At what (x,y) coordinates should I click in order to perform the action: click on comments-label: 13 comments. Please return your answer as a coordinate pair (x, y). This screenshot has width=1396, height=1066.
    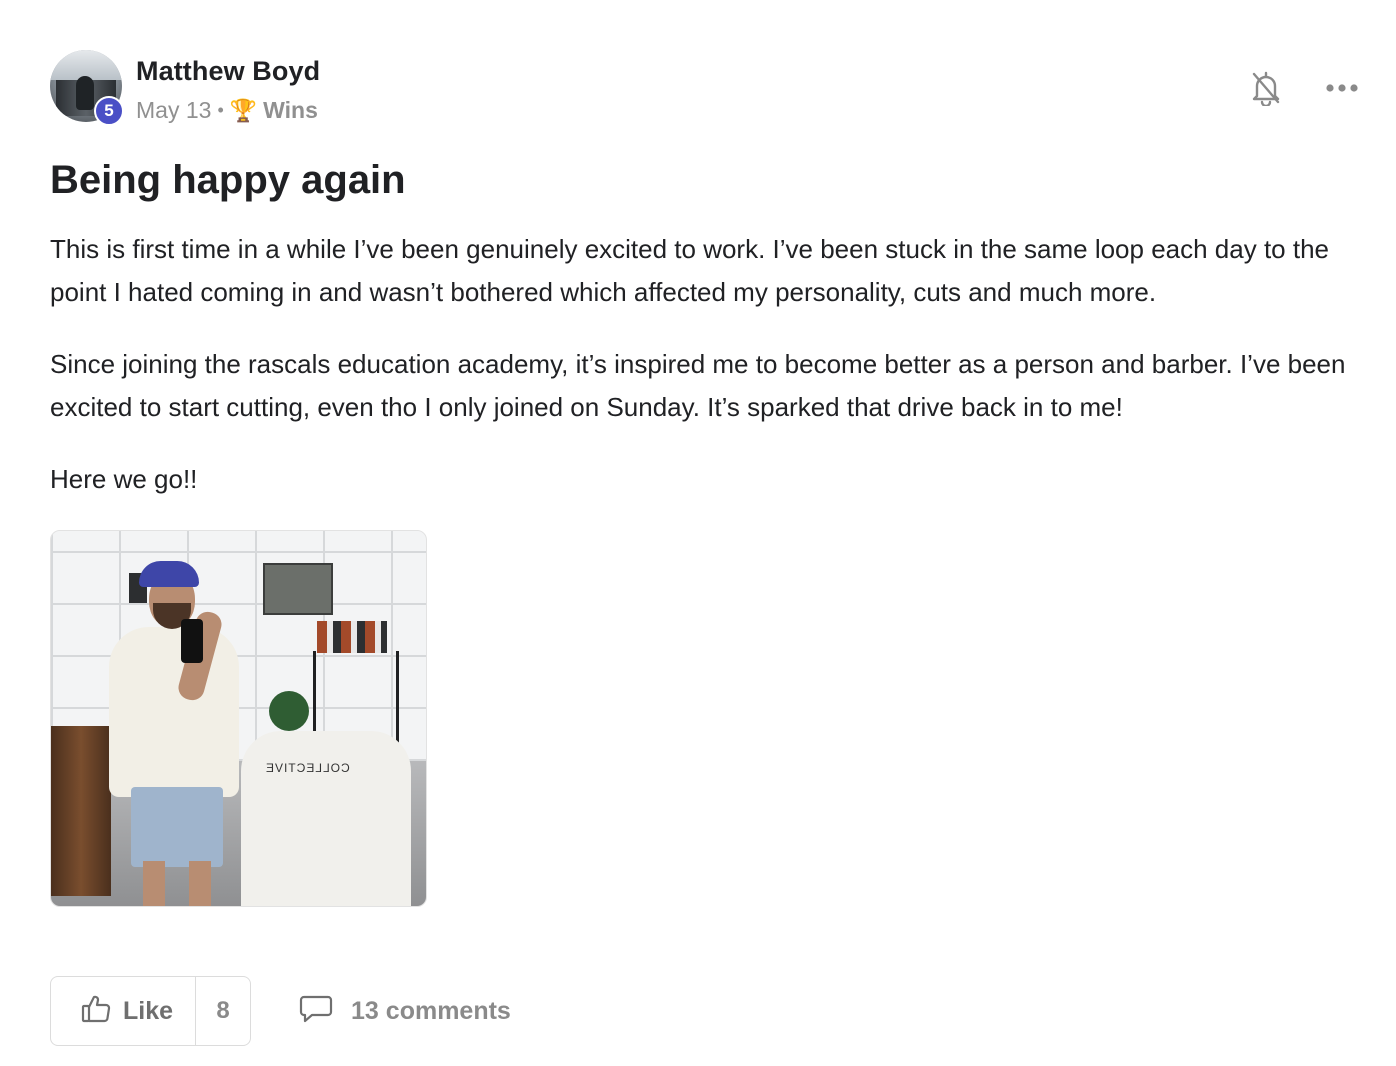
    Looking at the image, I should click on (431, 1010).